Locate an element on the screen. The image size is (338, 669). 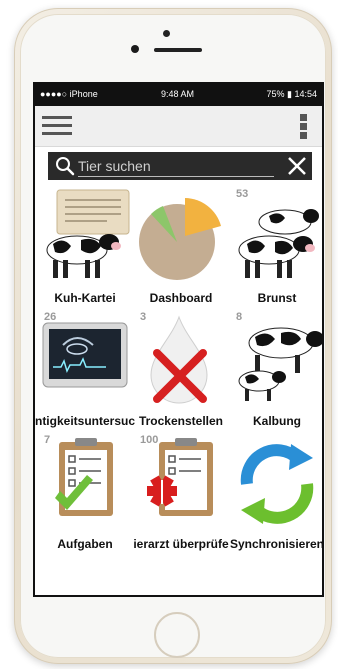
search-input is located at coordinates (176, 166).